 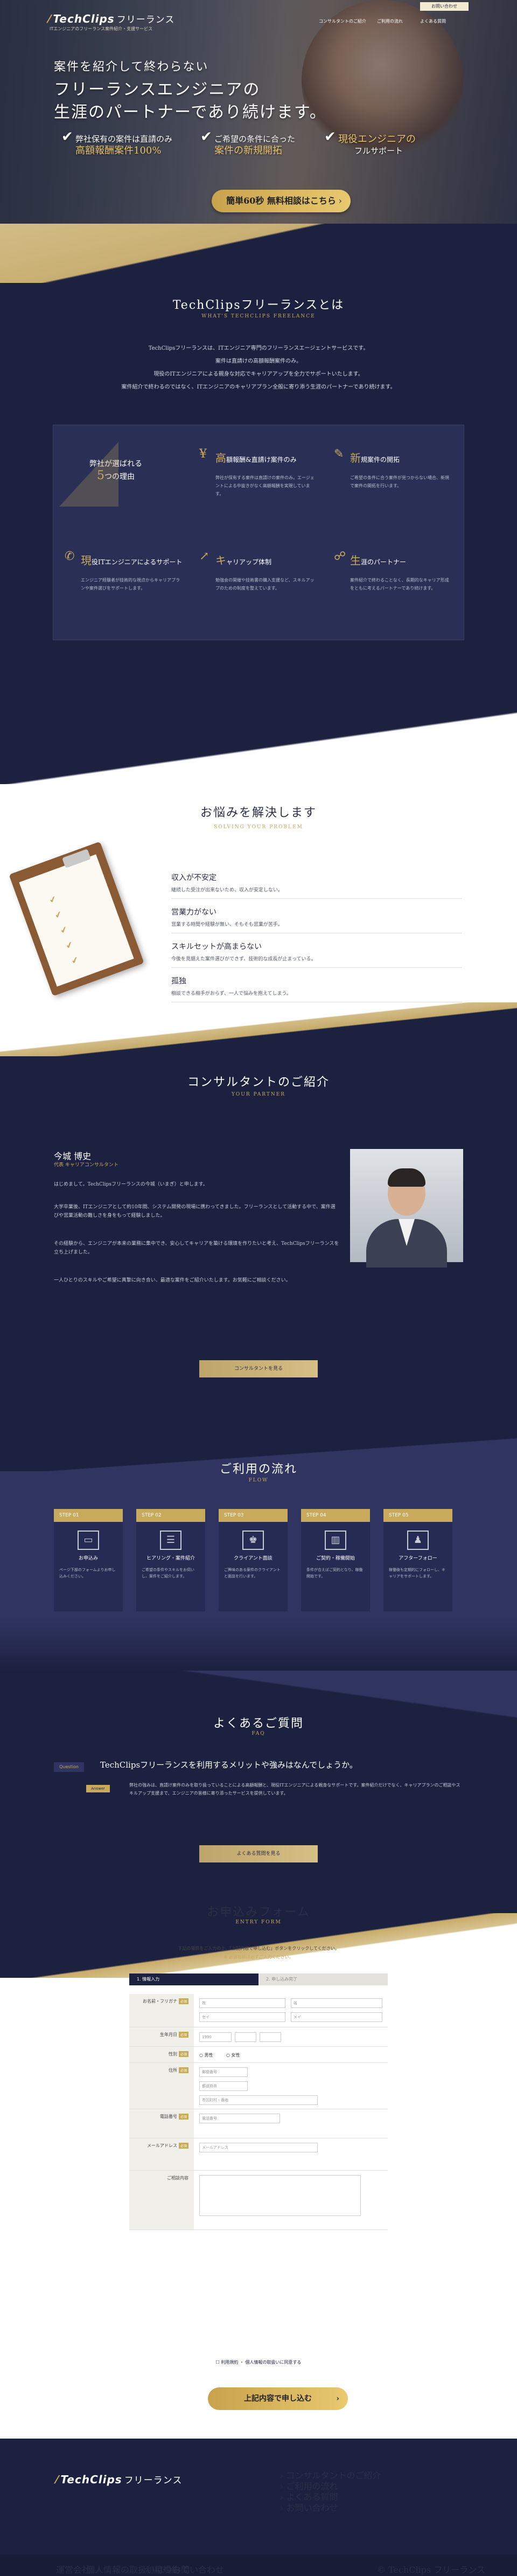 What do you see at coordinates (378, 151) in the screenshot?
I see `feature-3-line2: フルサポート` at bounding box center [378, 151].